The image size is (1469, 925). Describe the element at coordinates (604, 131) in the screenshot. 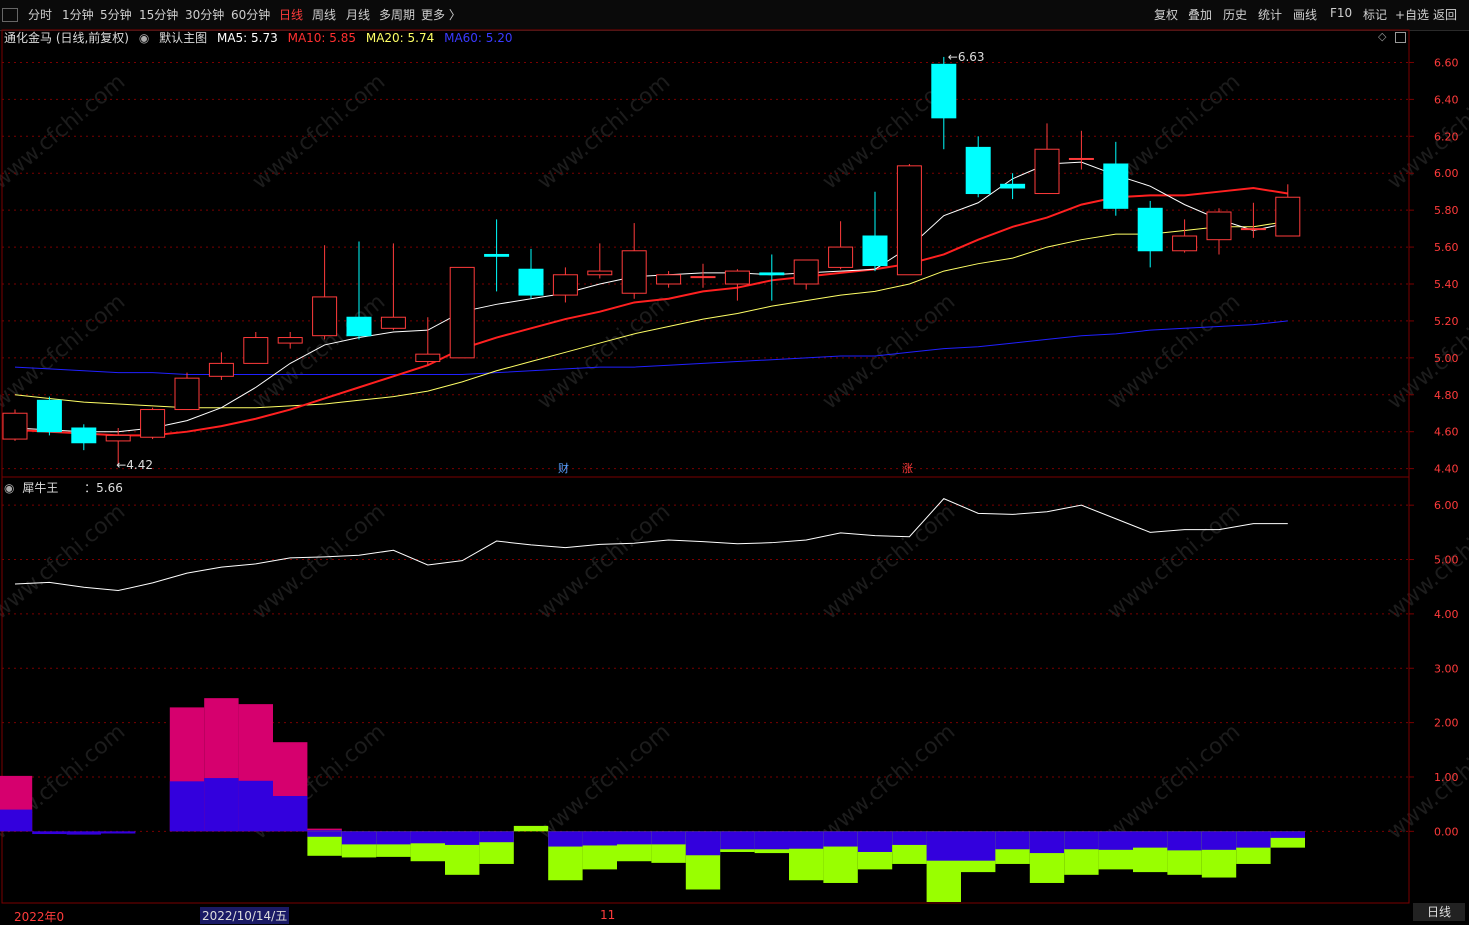

I see `watermark-2: www.cfchi.com` at that location.